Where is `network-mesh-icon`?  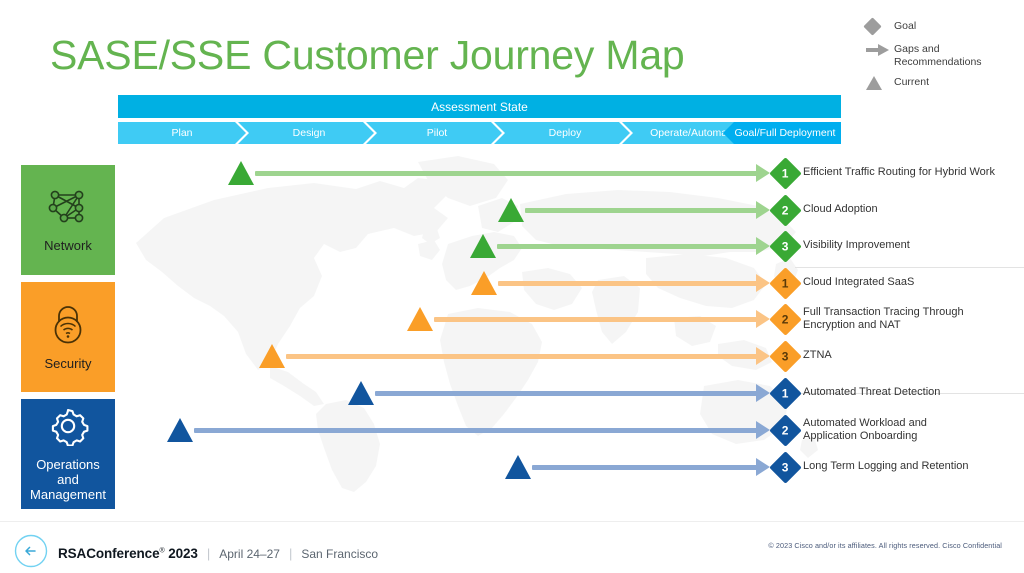 network-mesh-icon is located at coordinates (68, 209).